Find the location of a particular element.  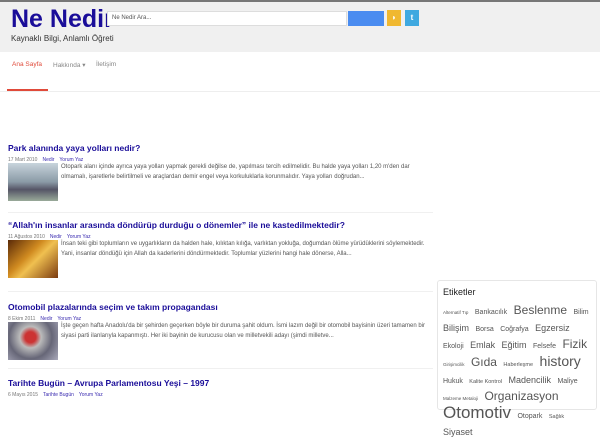

tag-link: Haberleşme is located at coordinates (518, 365).